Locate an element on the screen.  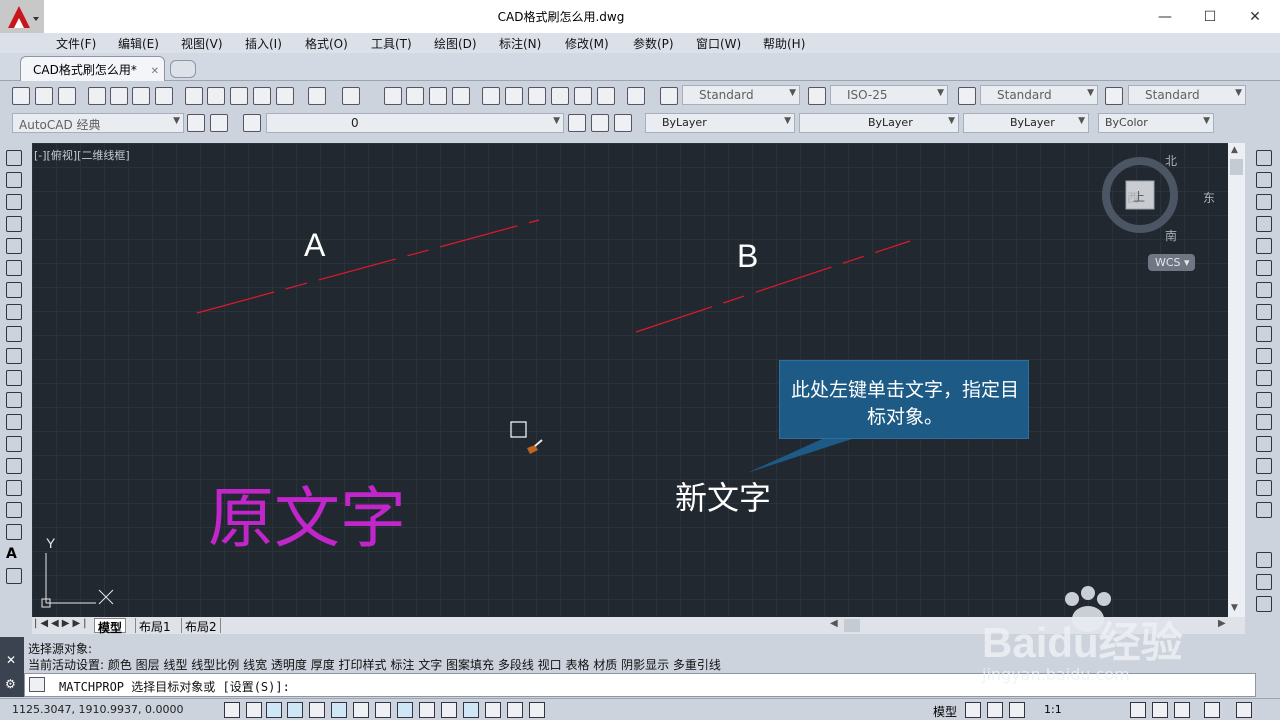
customize-command-icon: ⚙ is located at coordinates (10, 684).